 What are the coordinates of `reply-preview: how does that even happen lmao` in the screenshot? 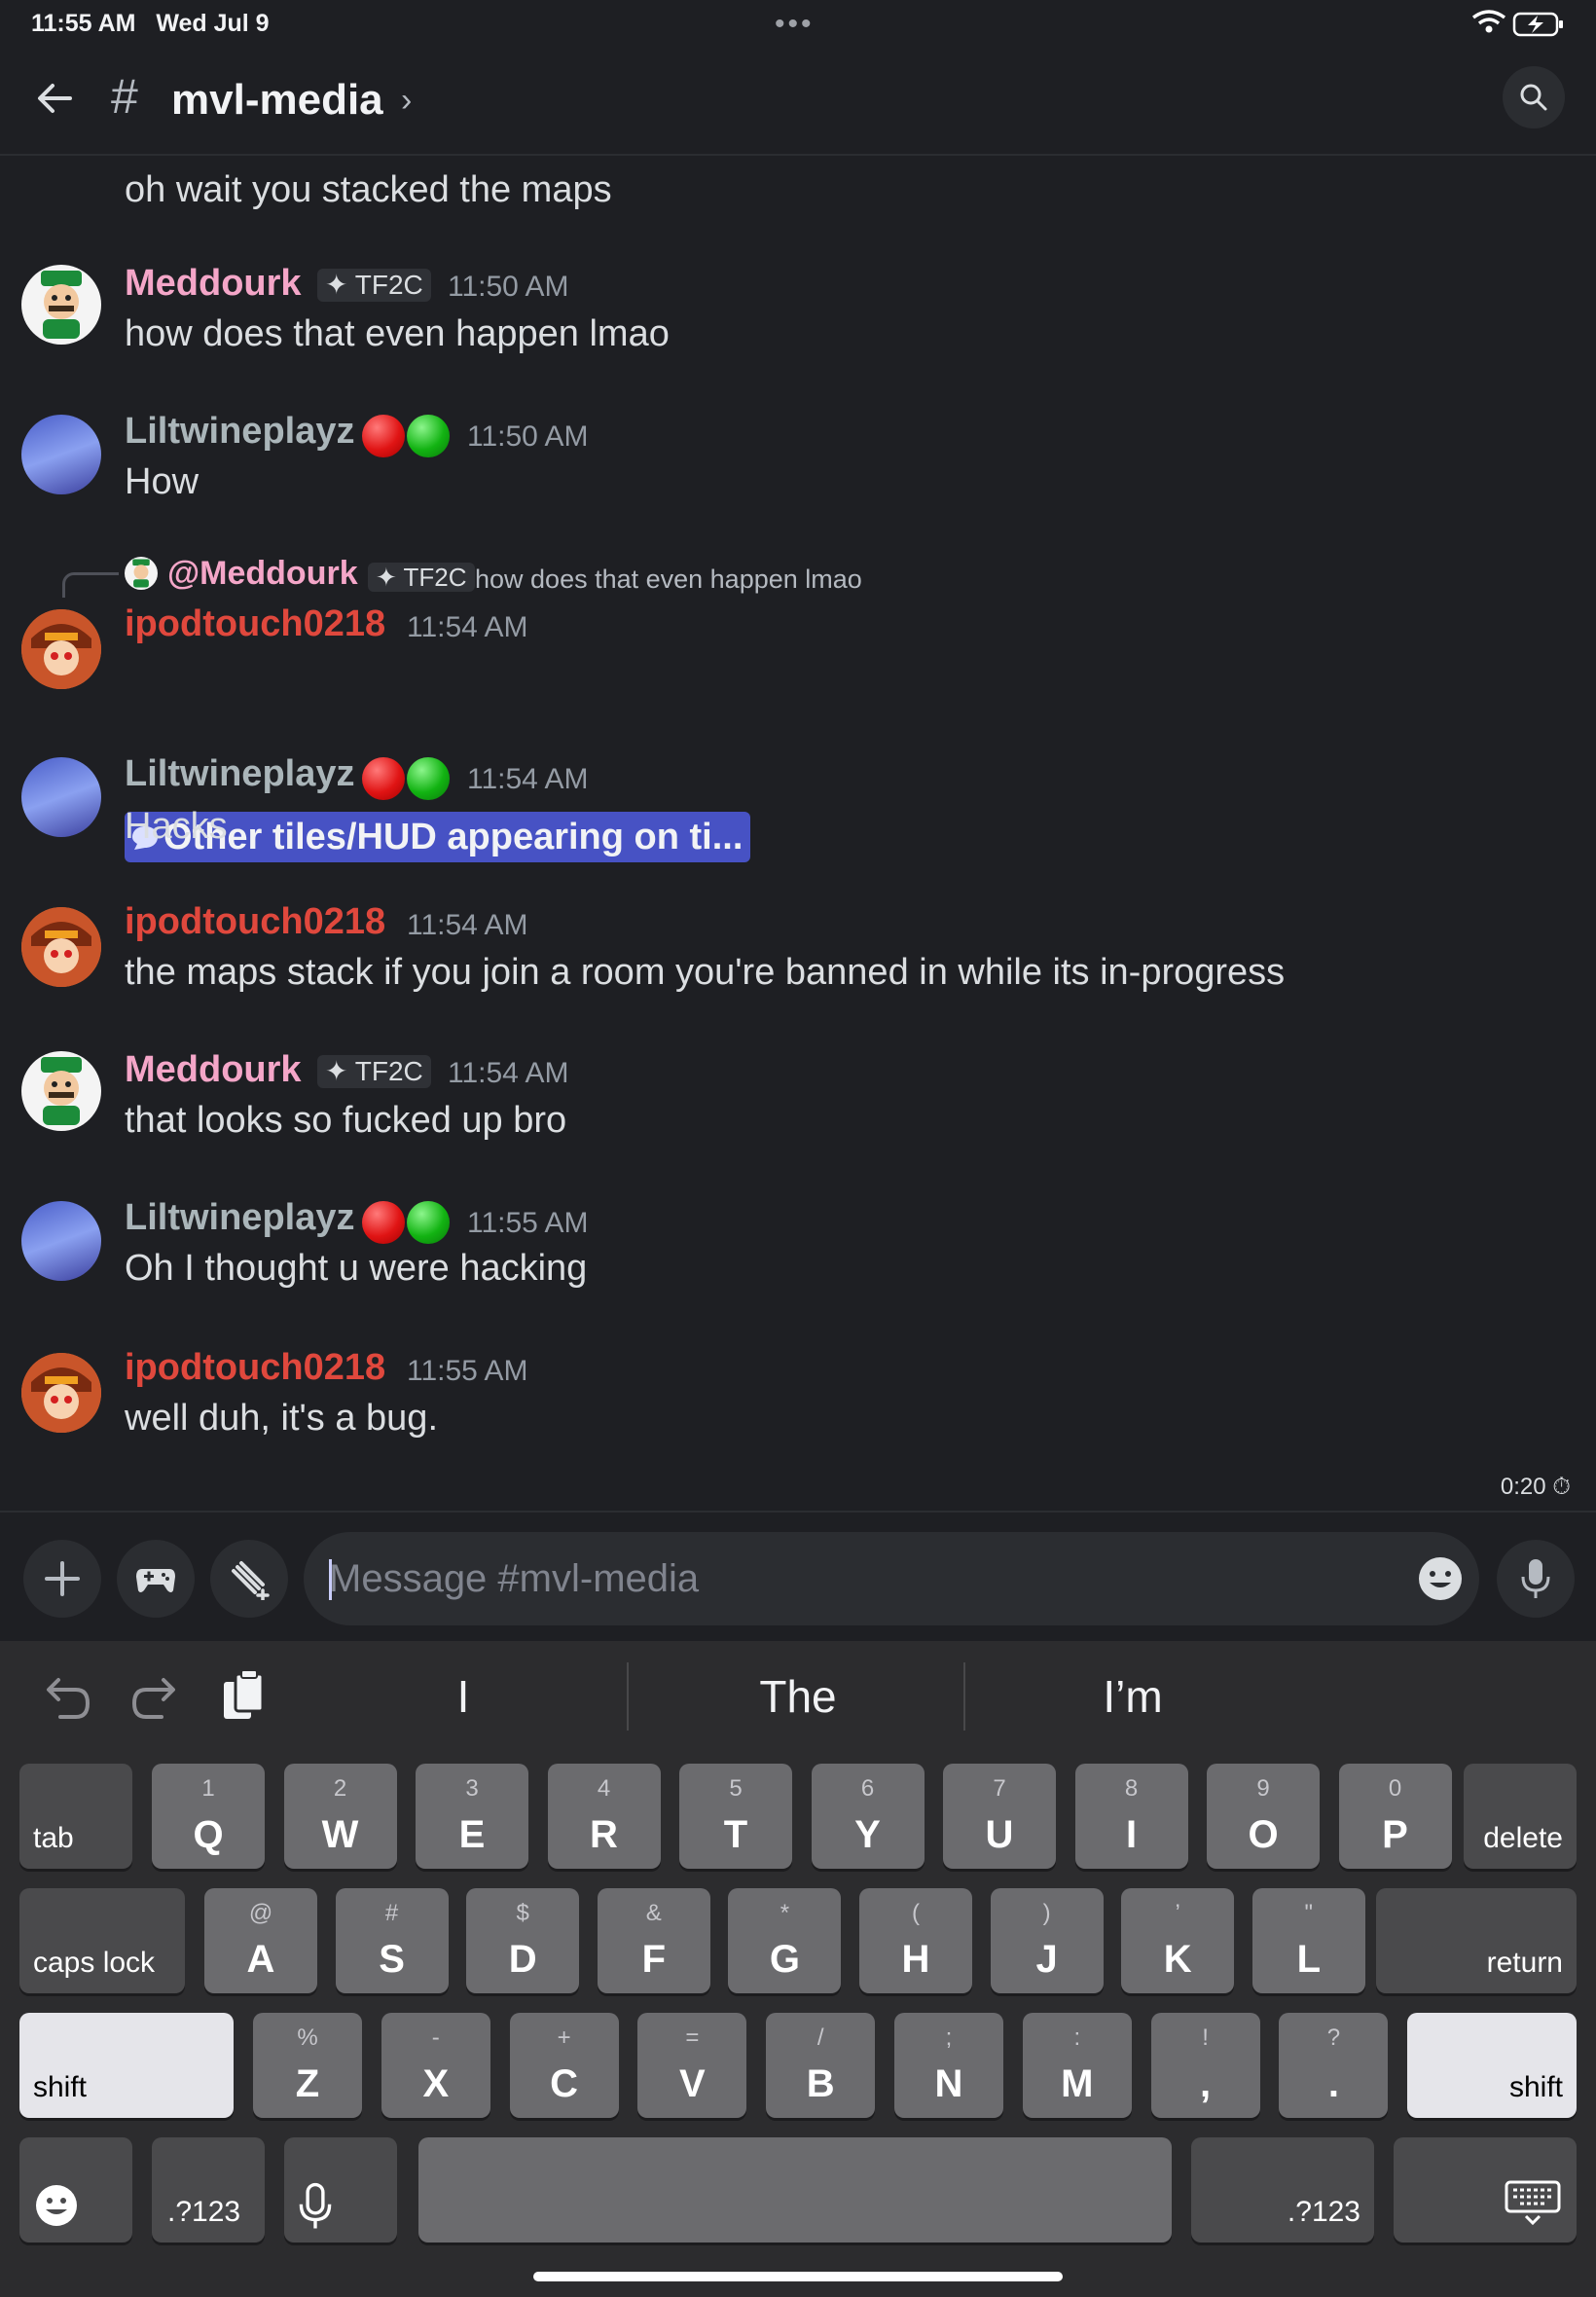 It's located at (668, 580).